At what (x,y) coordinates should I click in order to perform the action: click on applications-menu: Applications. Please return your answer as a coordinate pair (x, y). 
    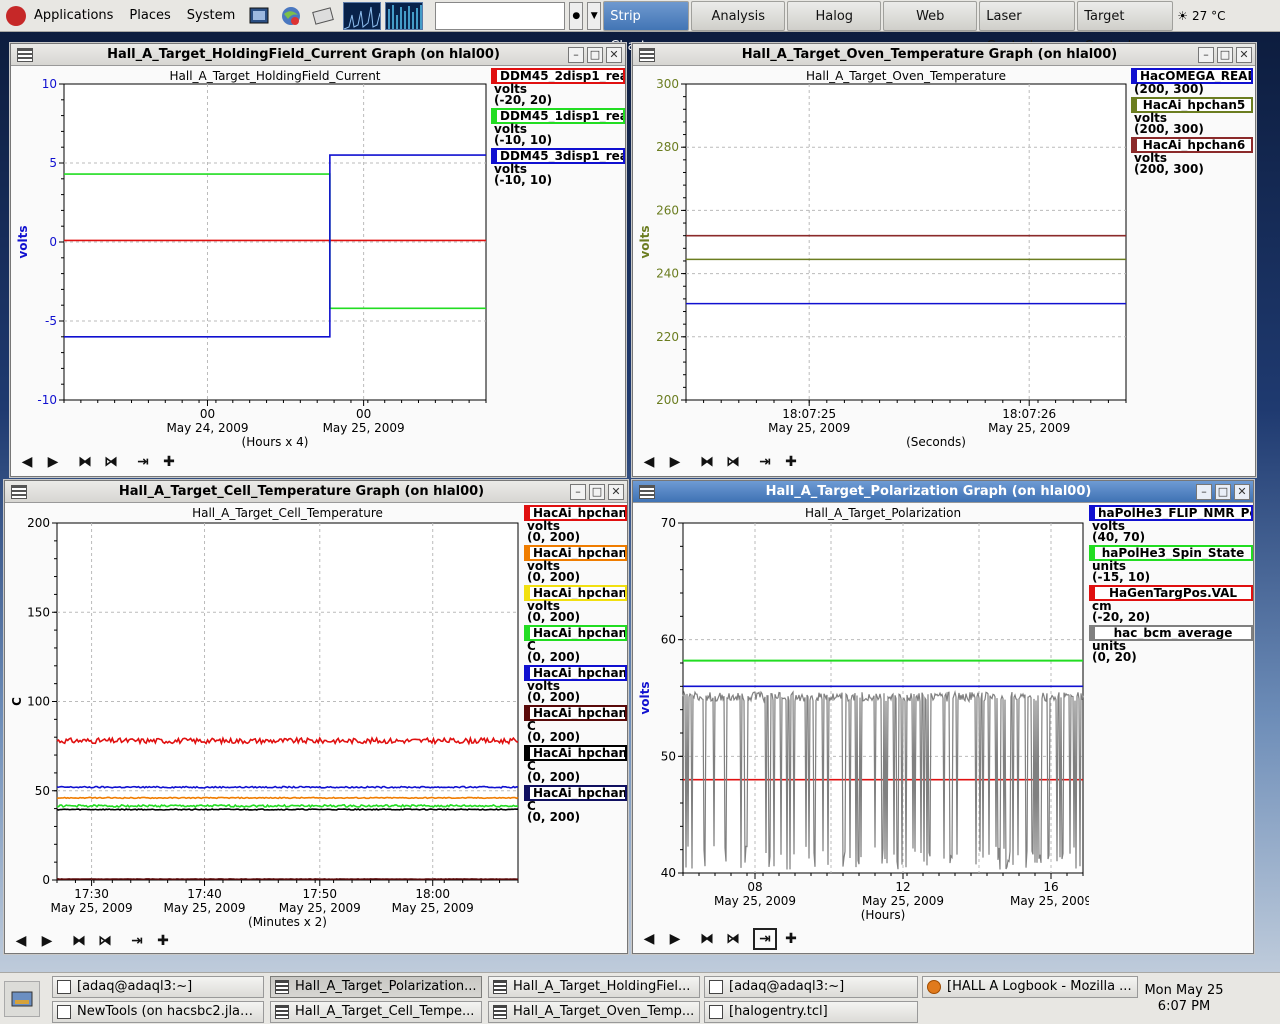
    Looking at the image, I should click on (73, 16).